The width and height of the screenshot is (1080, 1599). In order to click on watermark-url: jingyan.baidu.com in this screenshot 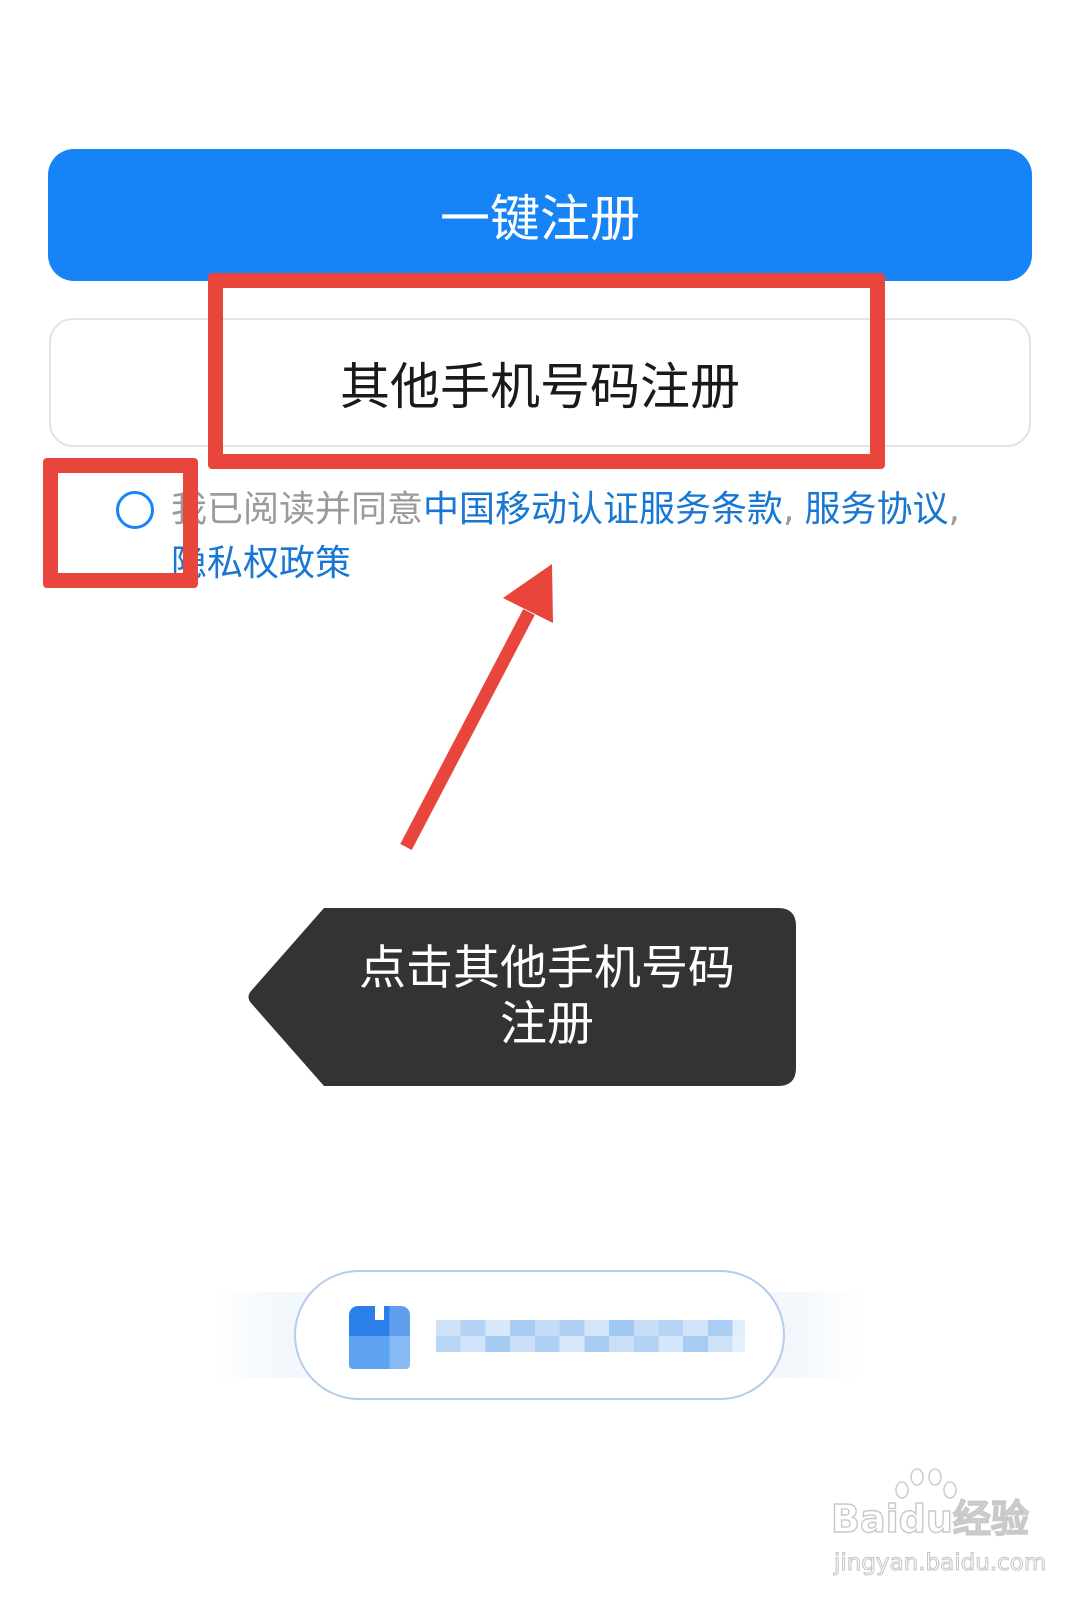, I will do `click(940, 1563)`.